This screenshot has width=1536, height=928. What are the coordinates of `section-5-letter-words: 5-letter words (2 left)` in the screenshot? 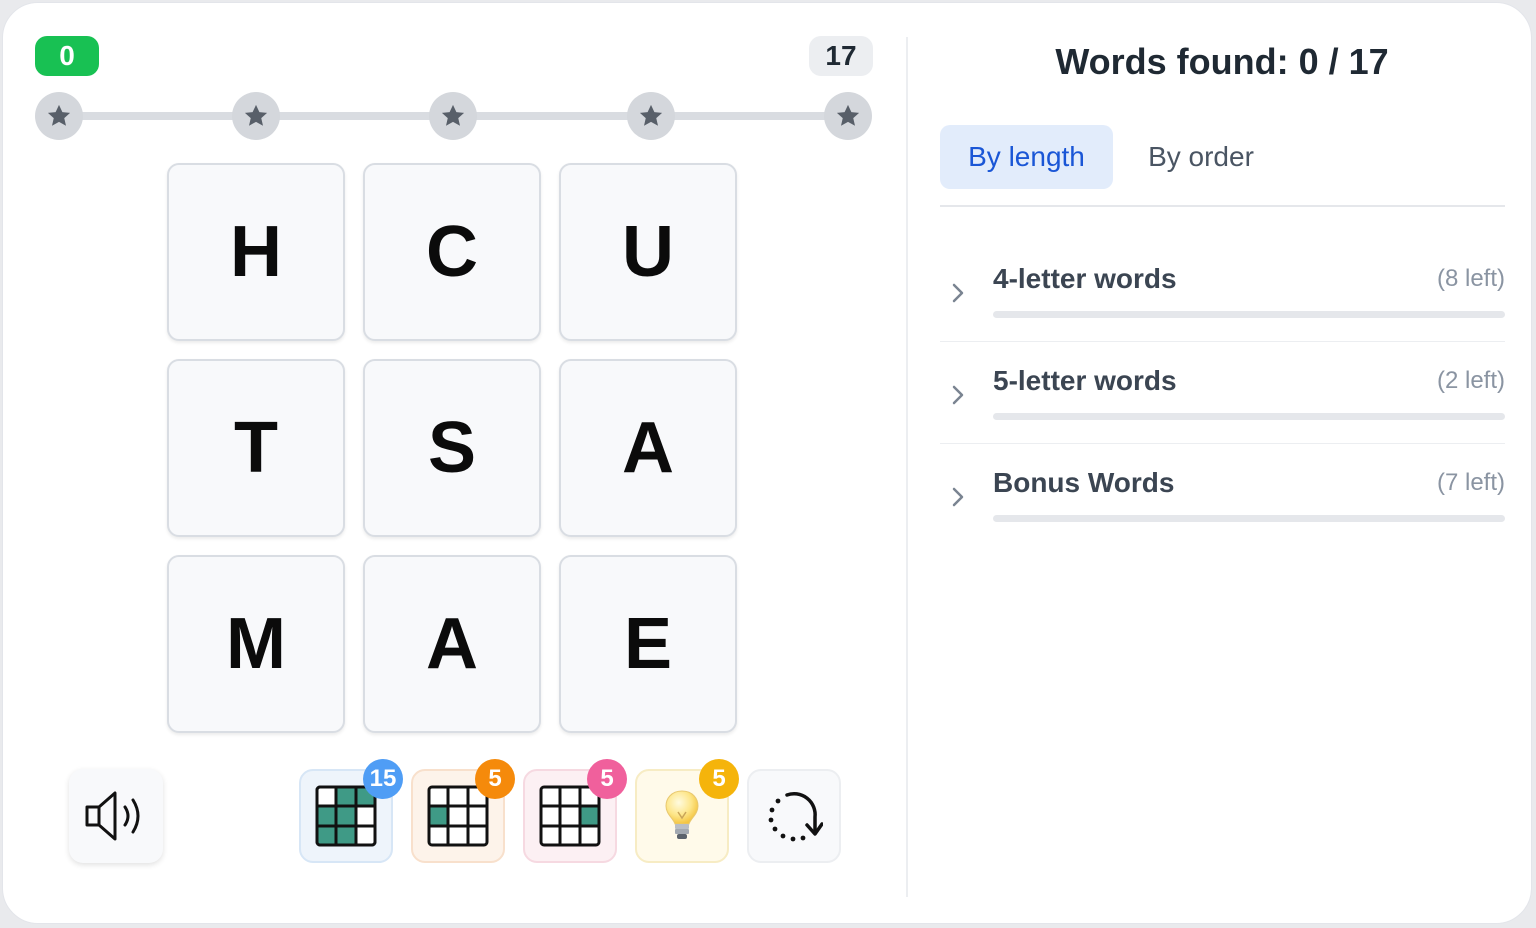 It's located at (1222, 411).